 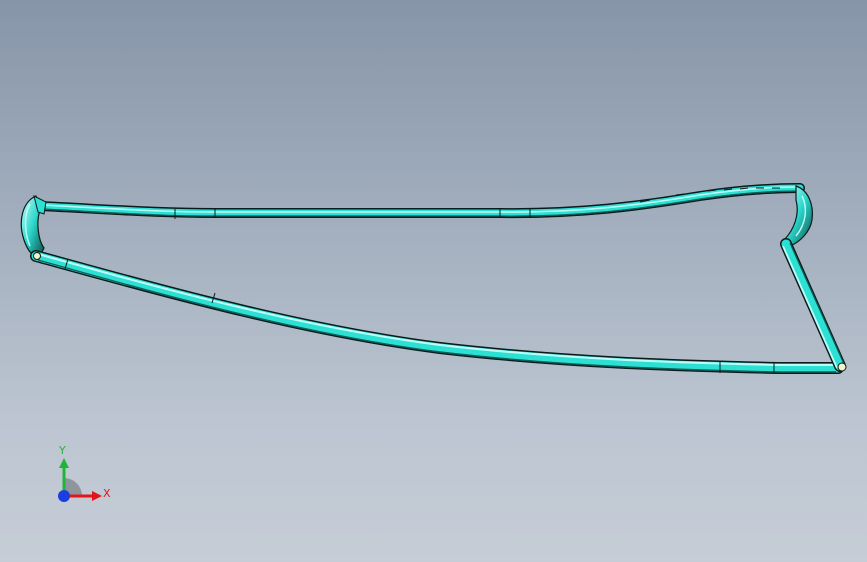 What do you see at coordinates (798, 216) in the screenshot?
I see `right-corner-joint` at bounding box center [798, 216].